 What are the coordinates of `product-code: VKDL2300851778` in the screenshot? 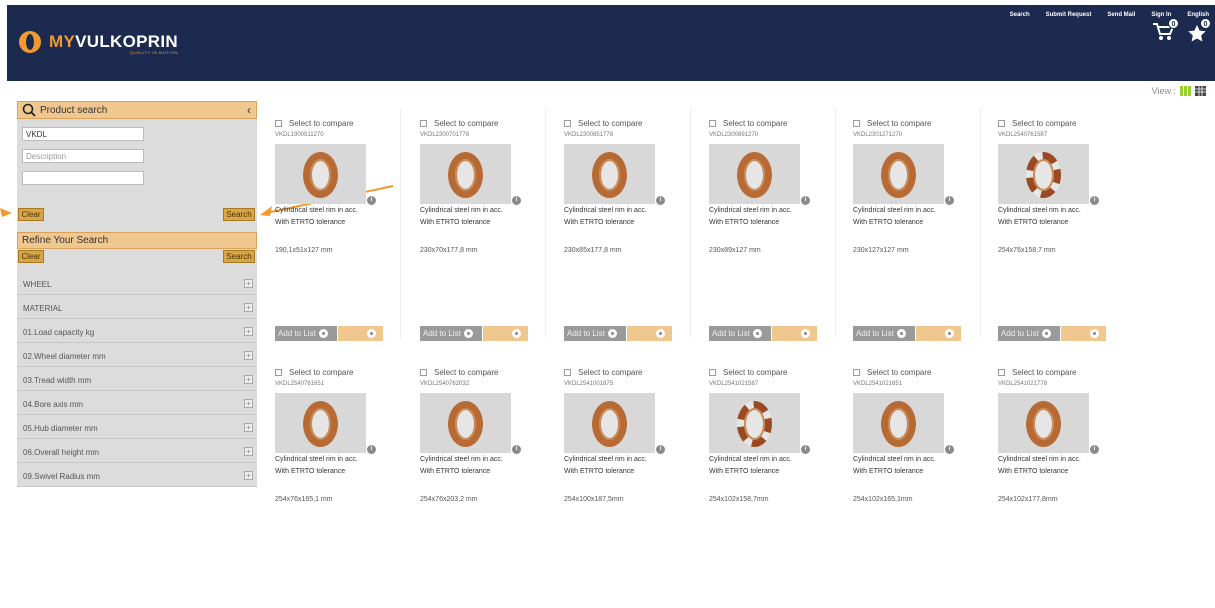 It's located at (588, 135).